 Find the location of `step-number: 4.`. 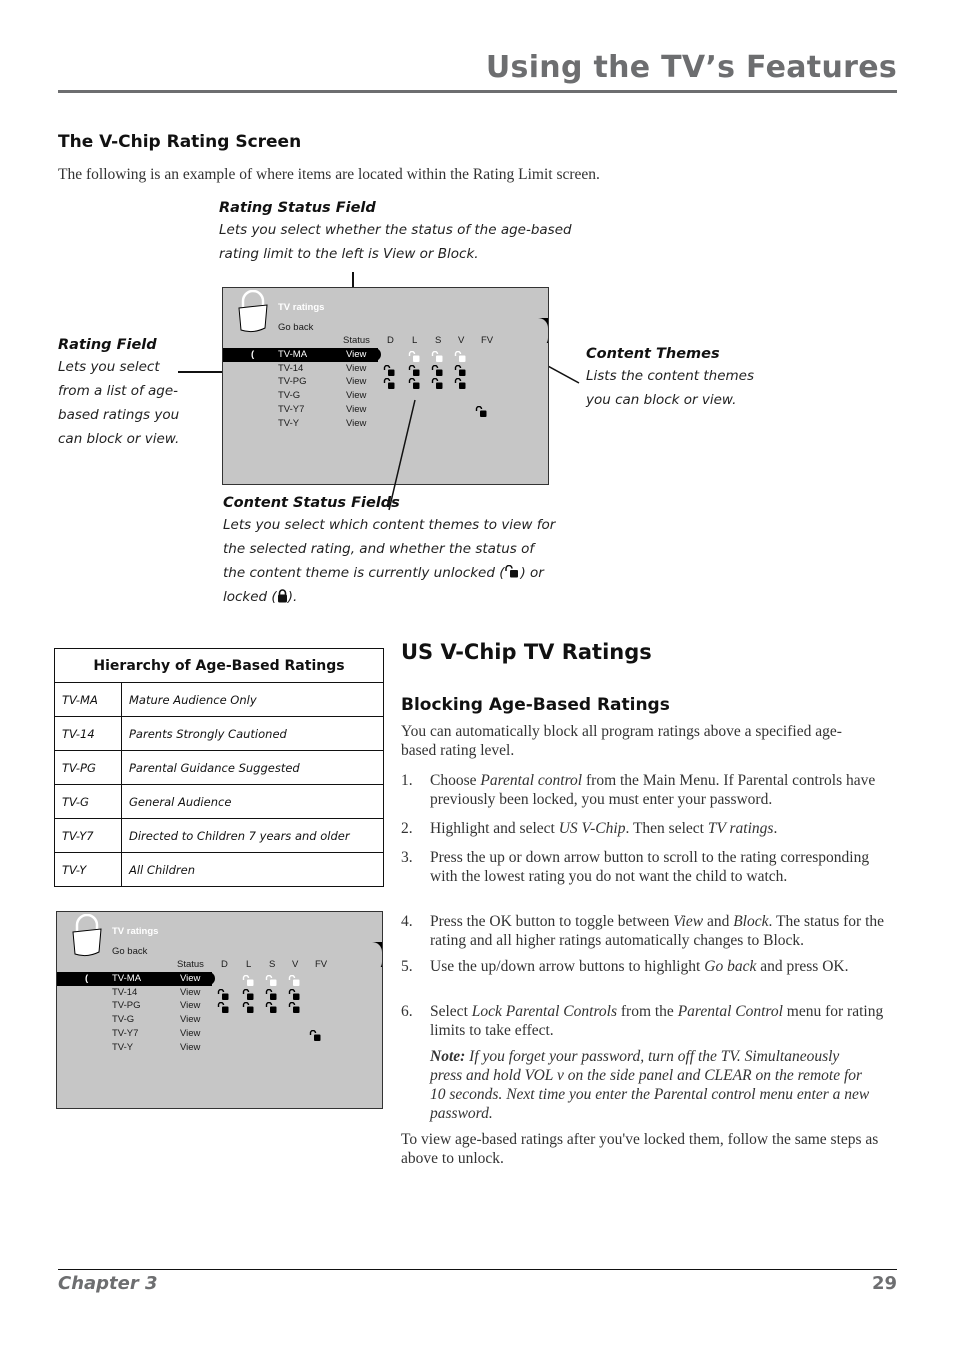

step-number: 4. is located at coordinates (407, 921).